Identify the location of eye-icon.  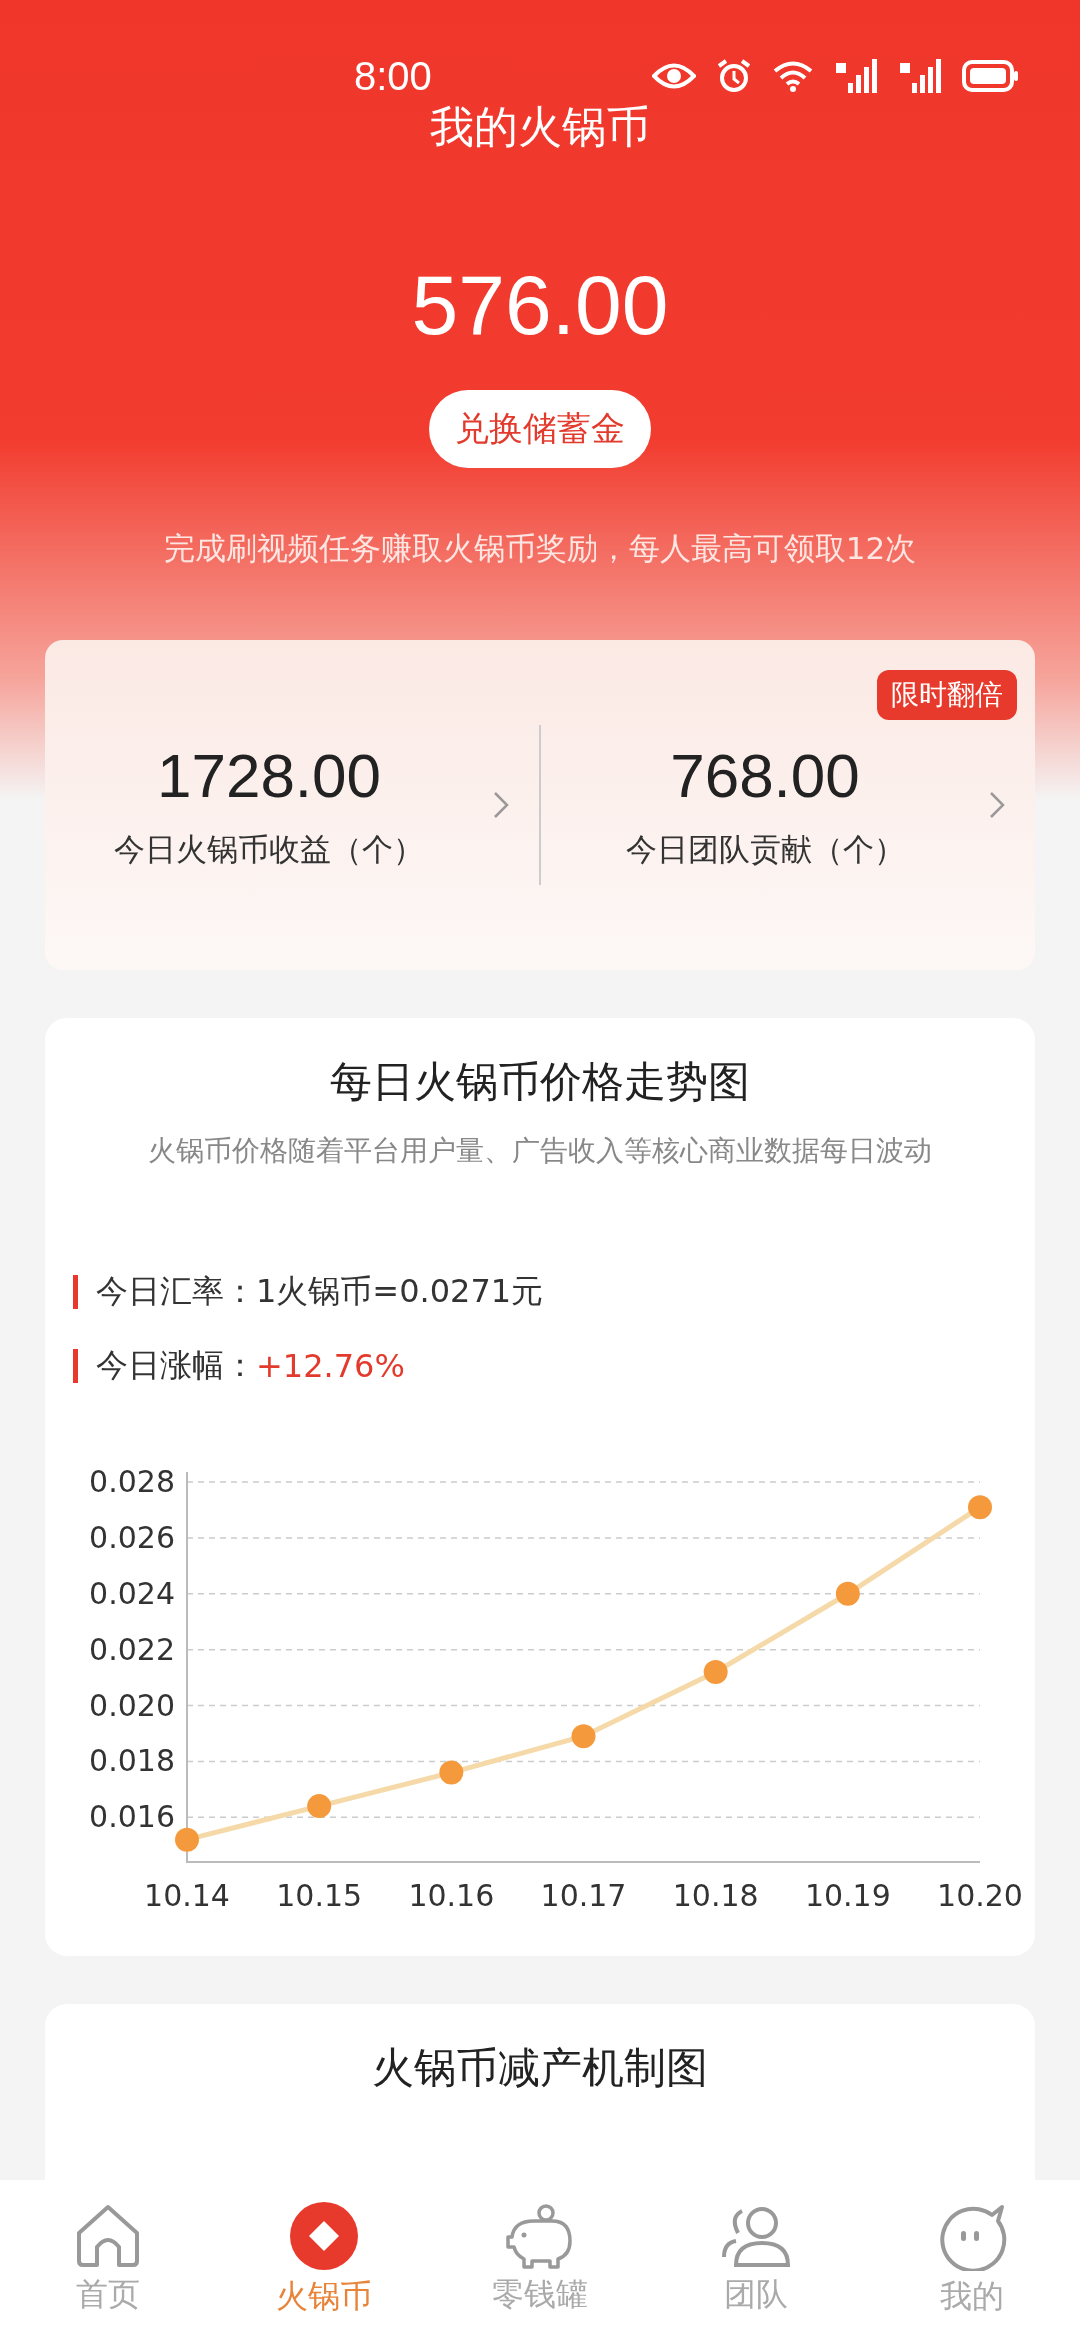
(674, 76).